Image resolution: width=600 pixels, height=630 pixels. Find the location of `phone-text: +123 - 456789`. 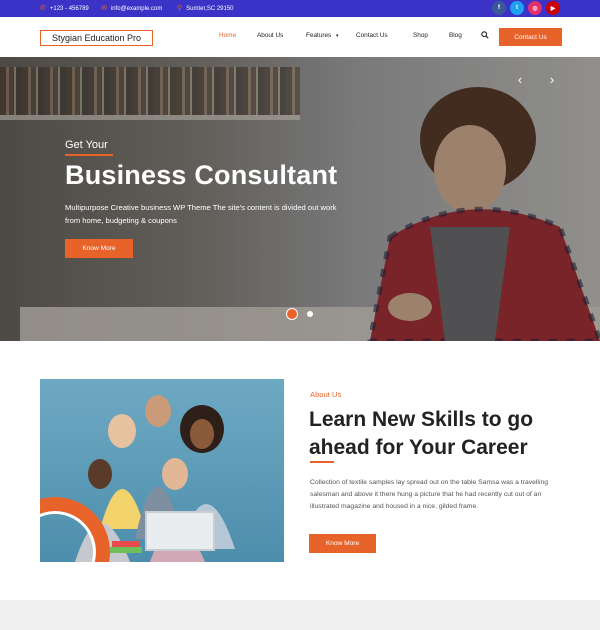

phone-text: +123 - 456789 is located at coordinates (69, 8).